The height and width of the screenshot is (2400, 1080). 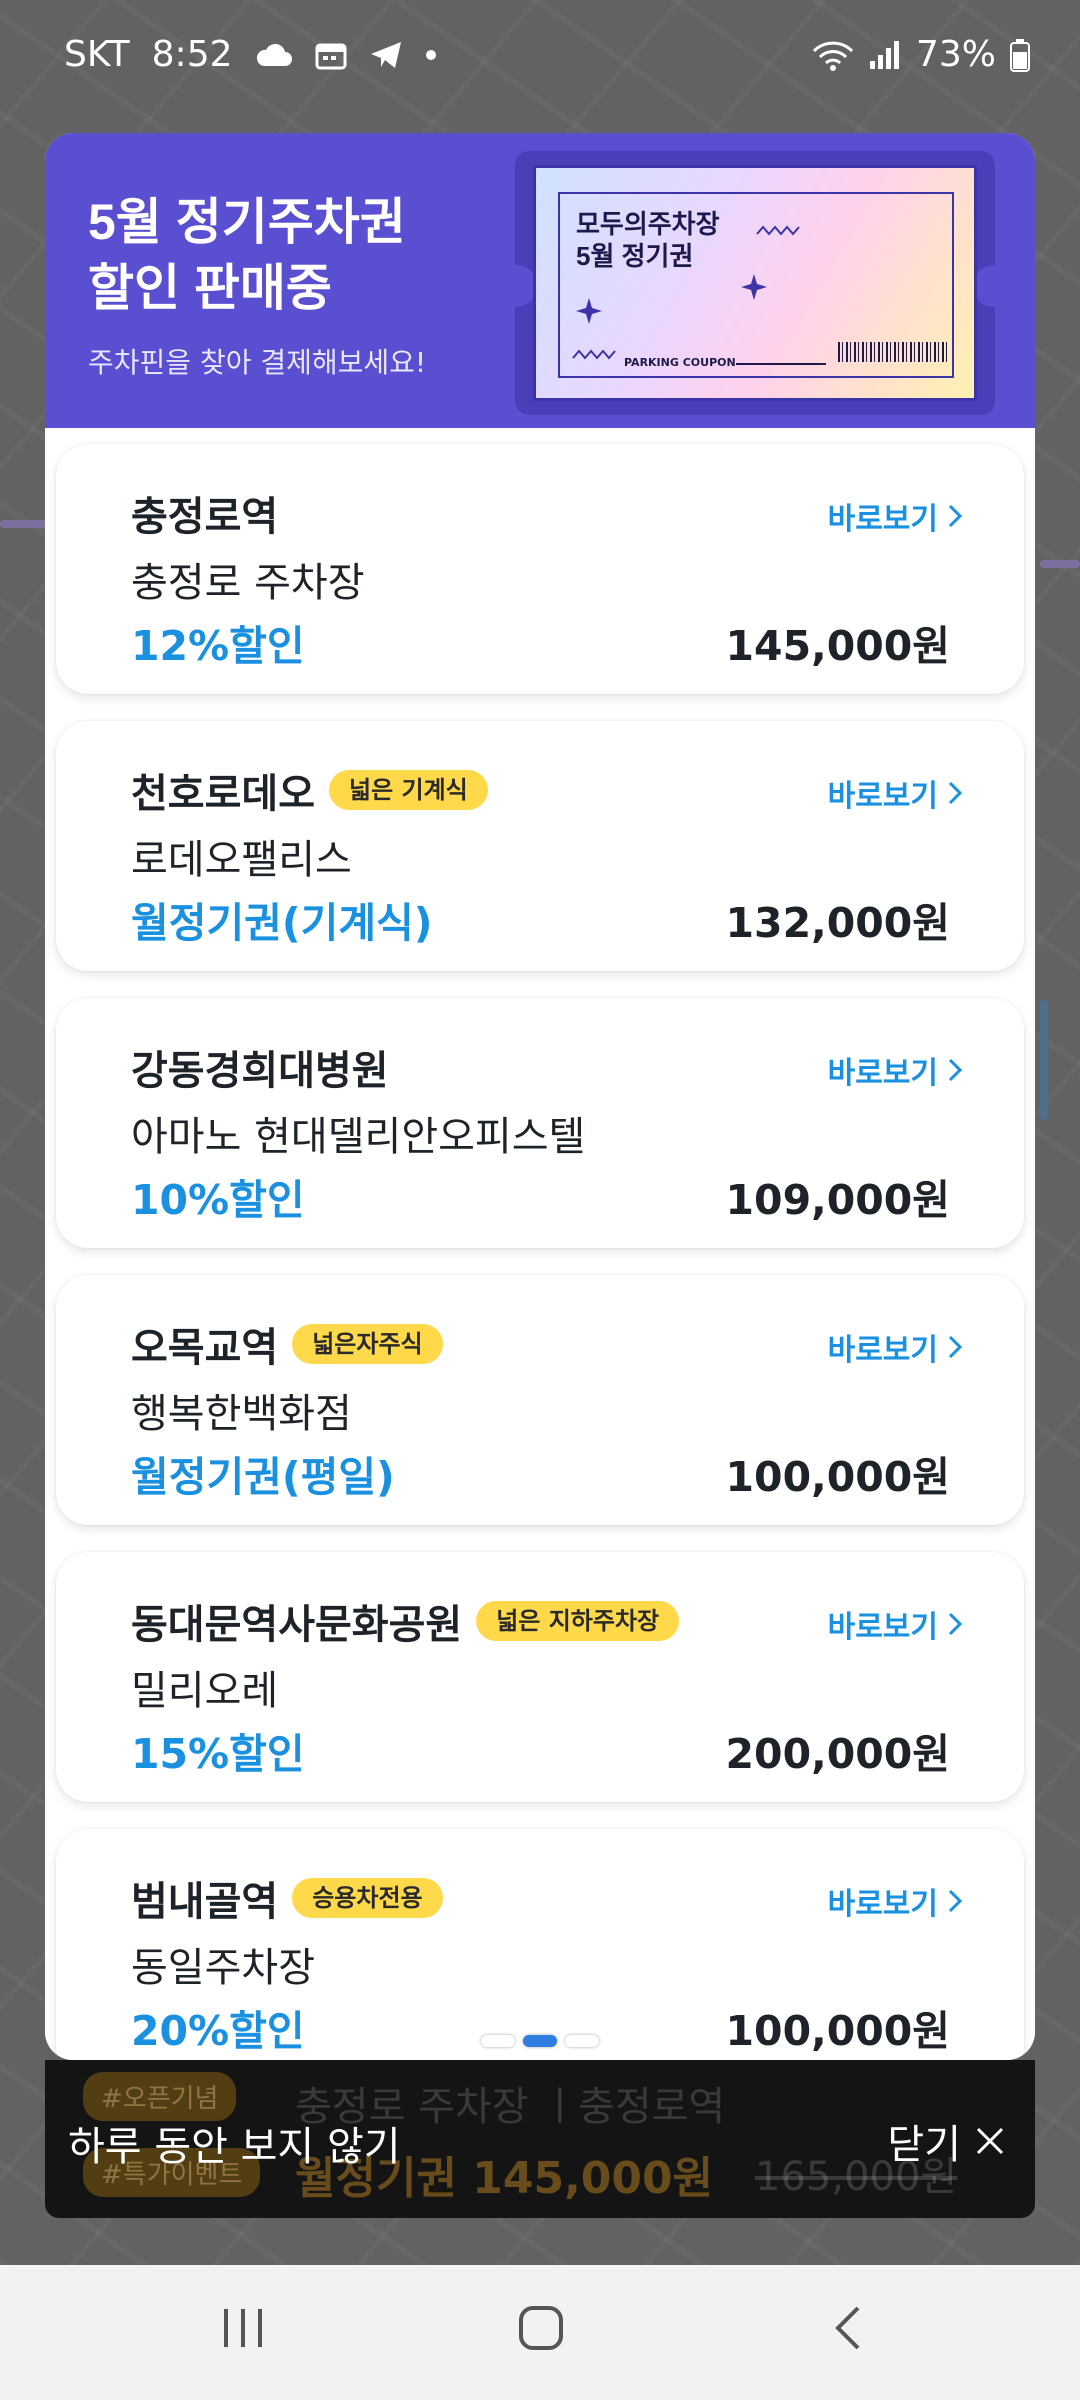 What do you see at coordinates (97, 54) in the screenshot?
I see `carrier-label: SKT` at bounding box center [97, 54].